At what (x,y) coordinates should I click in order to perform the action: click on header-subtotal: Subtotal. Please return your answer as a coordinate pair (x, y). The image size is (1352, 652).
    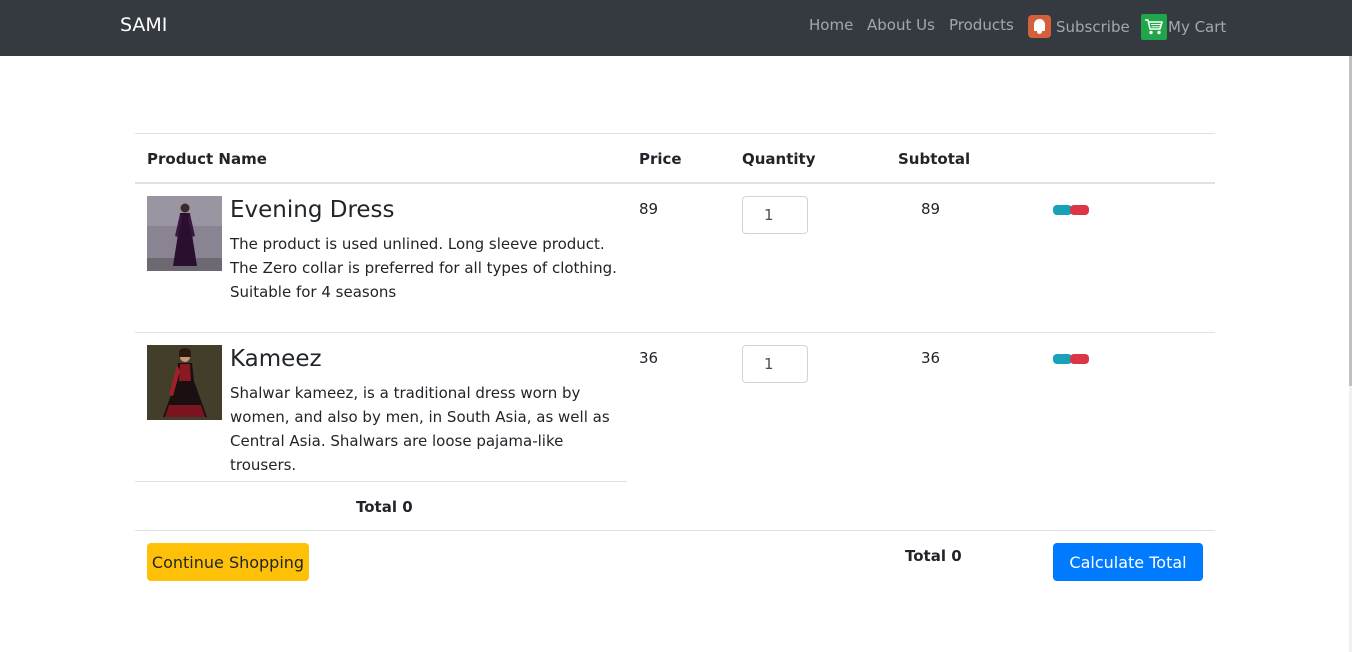
    Looking at the image, I should click on (934, 159).